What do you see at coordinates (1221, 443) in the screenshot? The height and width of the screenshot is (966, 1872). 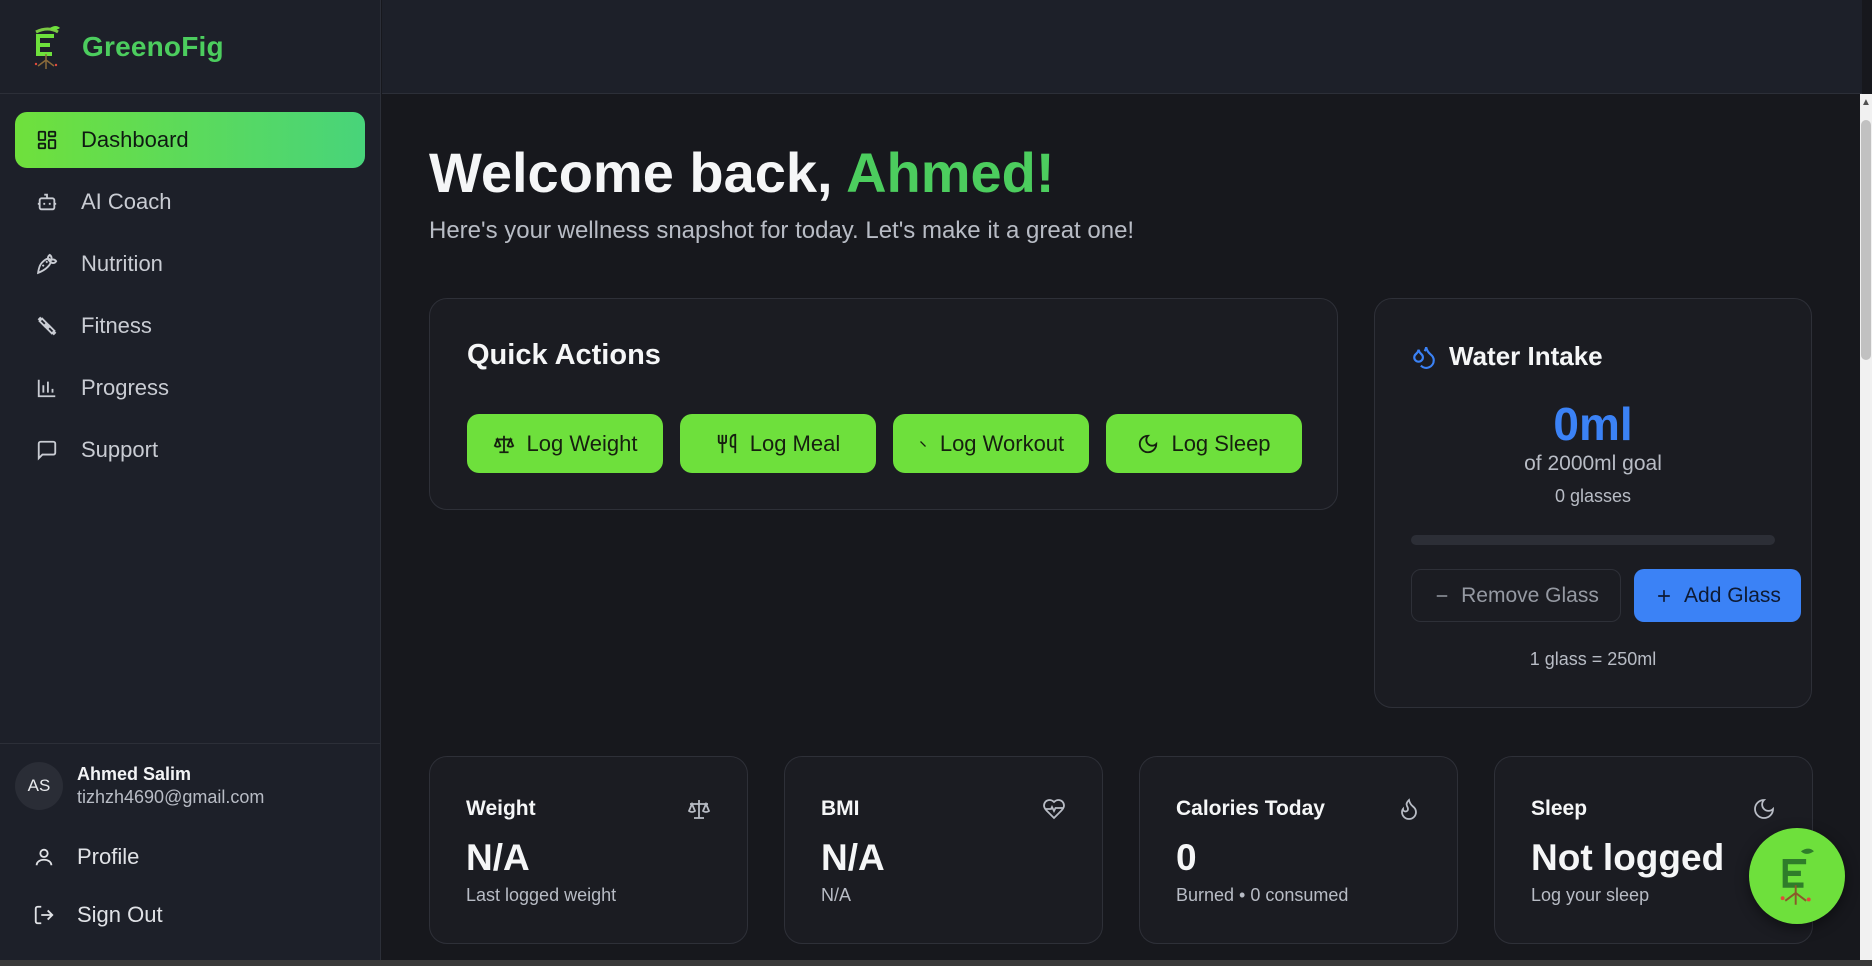 I see `log-sleep-label: Log Sleep` at bounding box center [1221, 443].